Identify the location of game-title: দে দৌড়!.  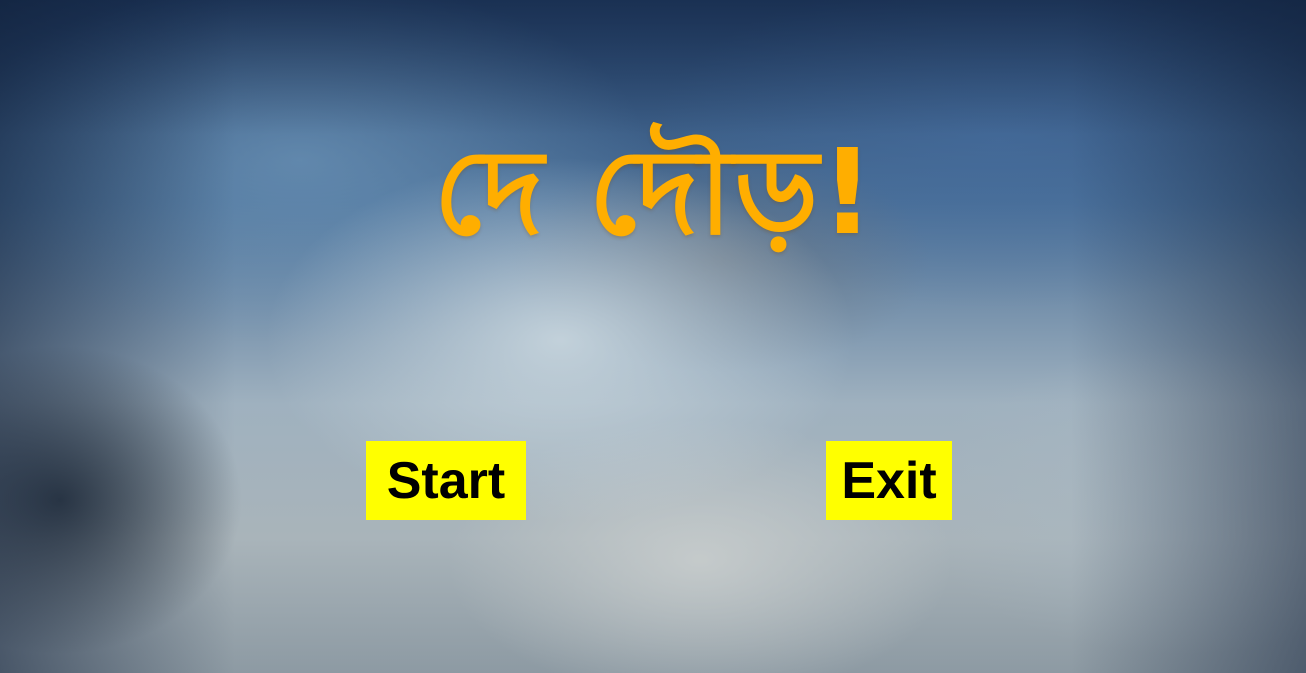
(655, 192).